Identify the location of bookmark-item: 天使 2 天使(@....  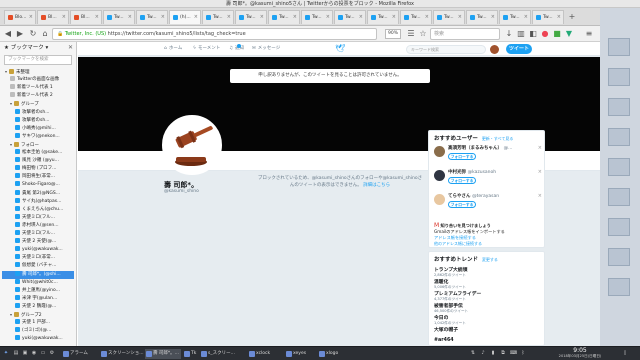
(45, 242).